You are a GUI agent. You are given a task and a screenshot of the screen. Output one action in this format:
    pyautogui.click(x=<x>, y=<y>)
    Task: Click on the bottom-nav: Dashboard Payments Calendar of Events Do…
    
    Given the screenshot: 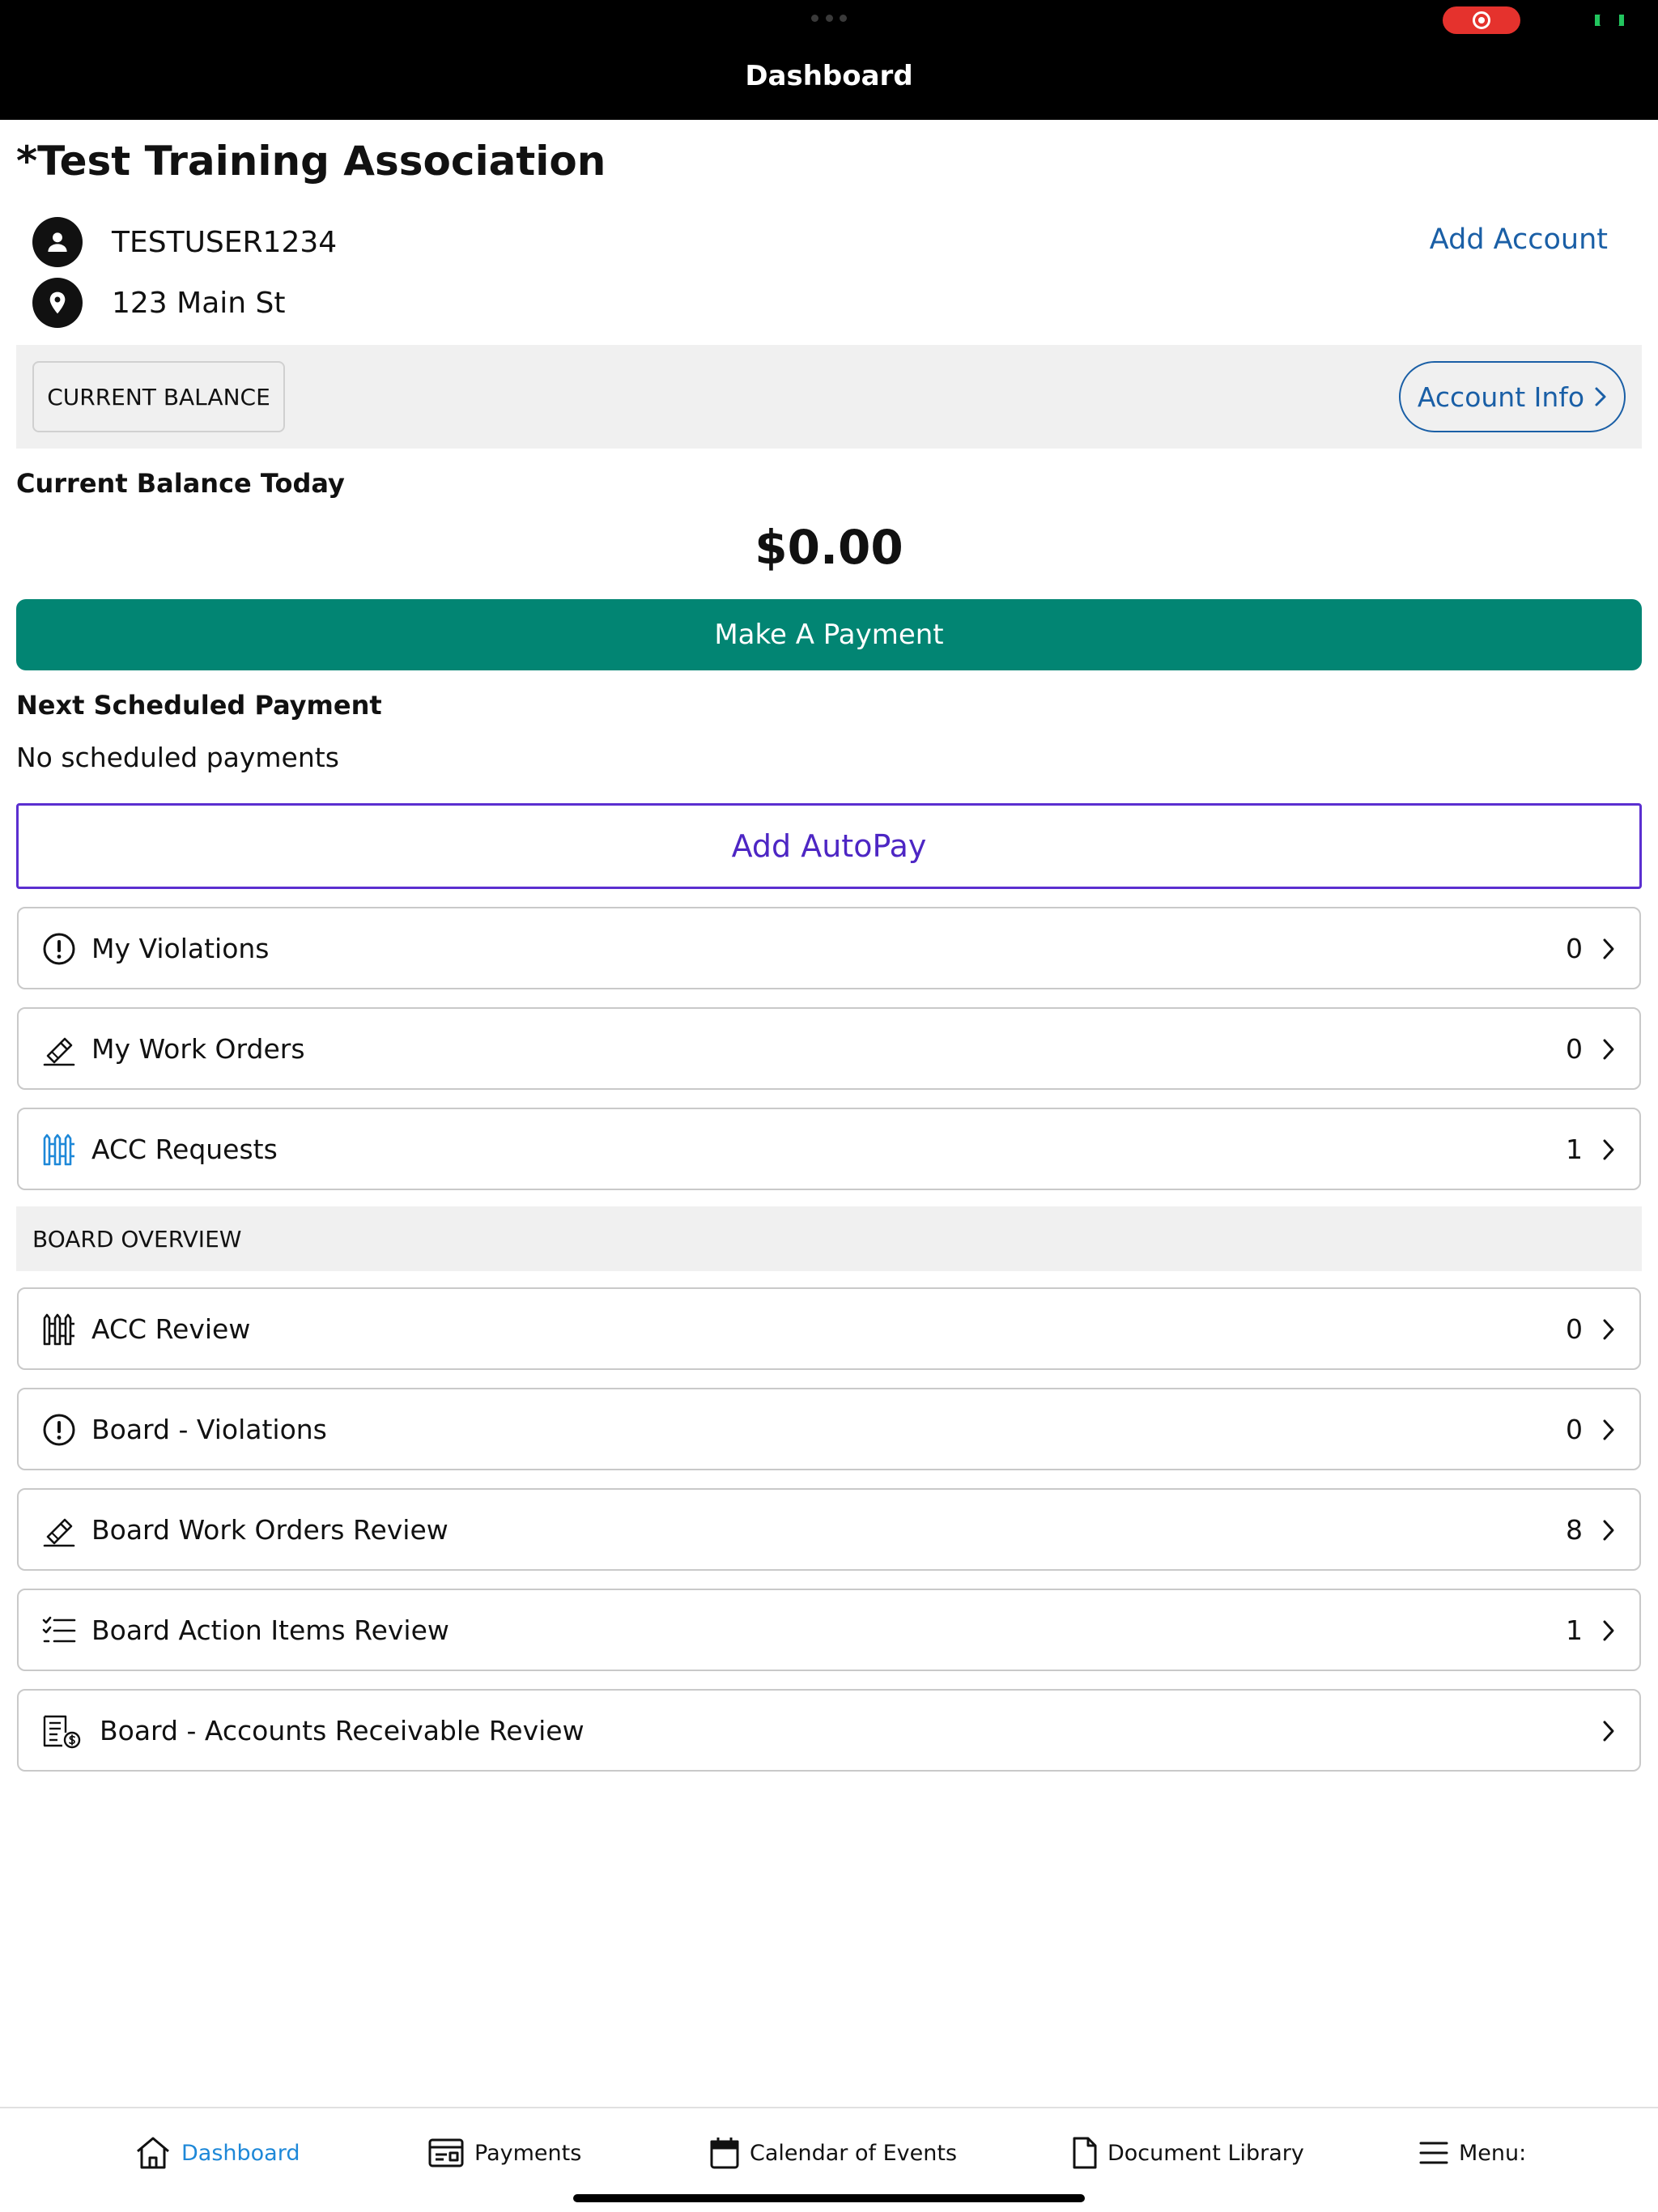 What is the action you would take?
    pyautogui.click(x=829, y=2160)
    